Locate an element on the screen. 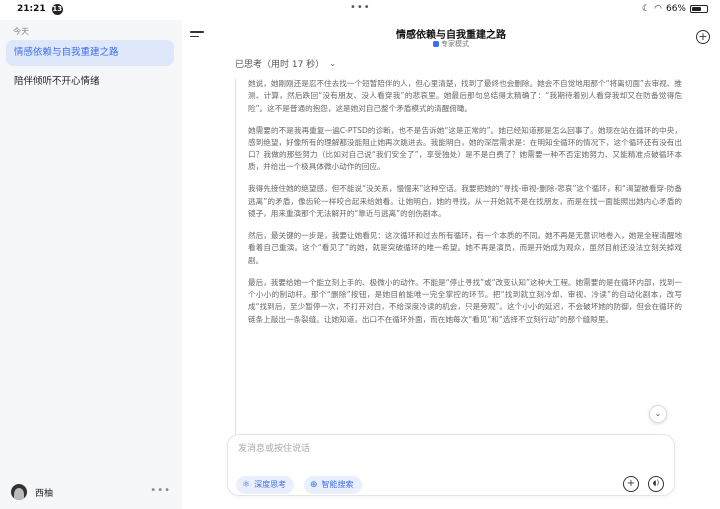  avatar is located at coordinates (19, 492).